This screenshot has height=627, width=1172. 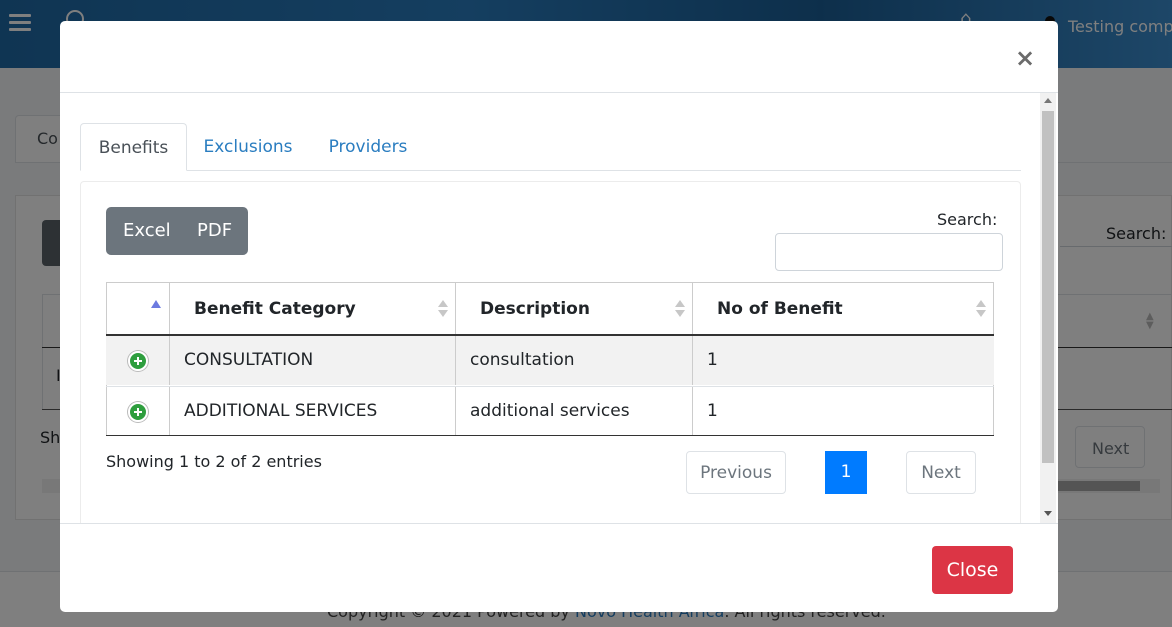 I want to click on page-1-button: 1, so click(x=846, y=472).